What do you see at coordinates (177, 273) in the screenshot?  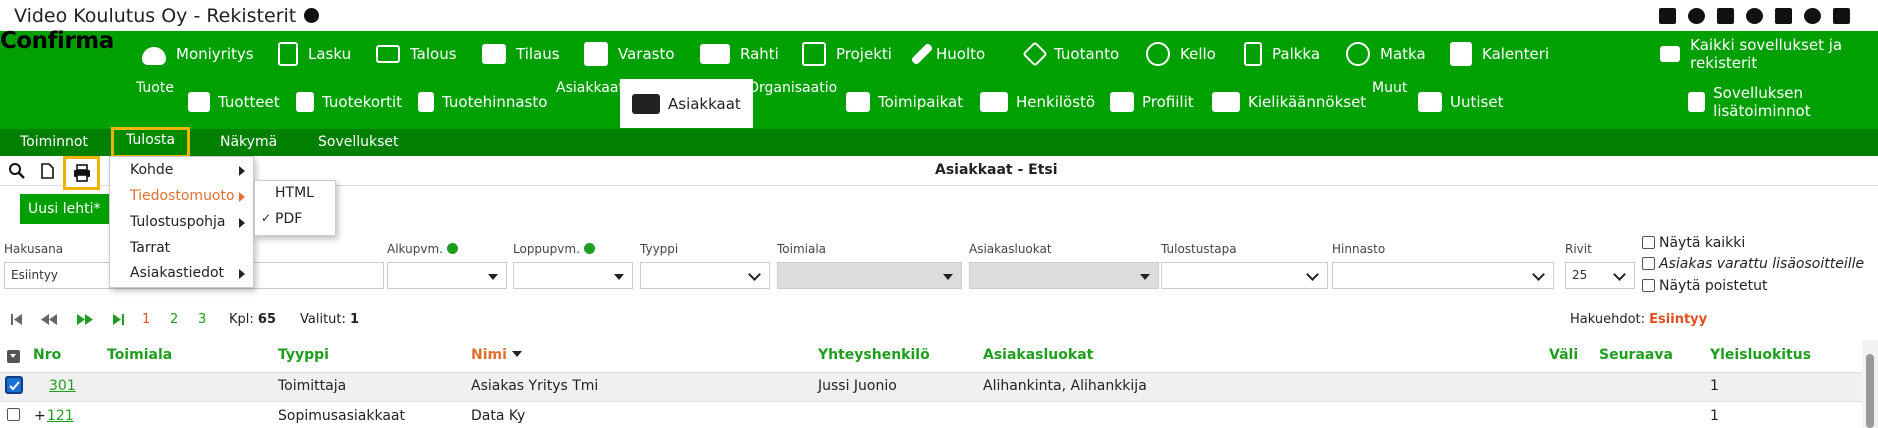 I see `print-menu-asiakastiedot: Asiakastiedot` at bounding box center [177, 273].